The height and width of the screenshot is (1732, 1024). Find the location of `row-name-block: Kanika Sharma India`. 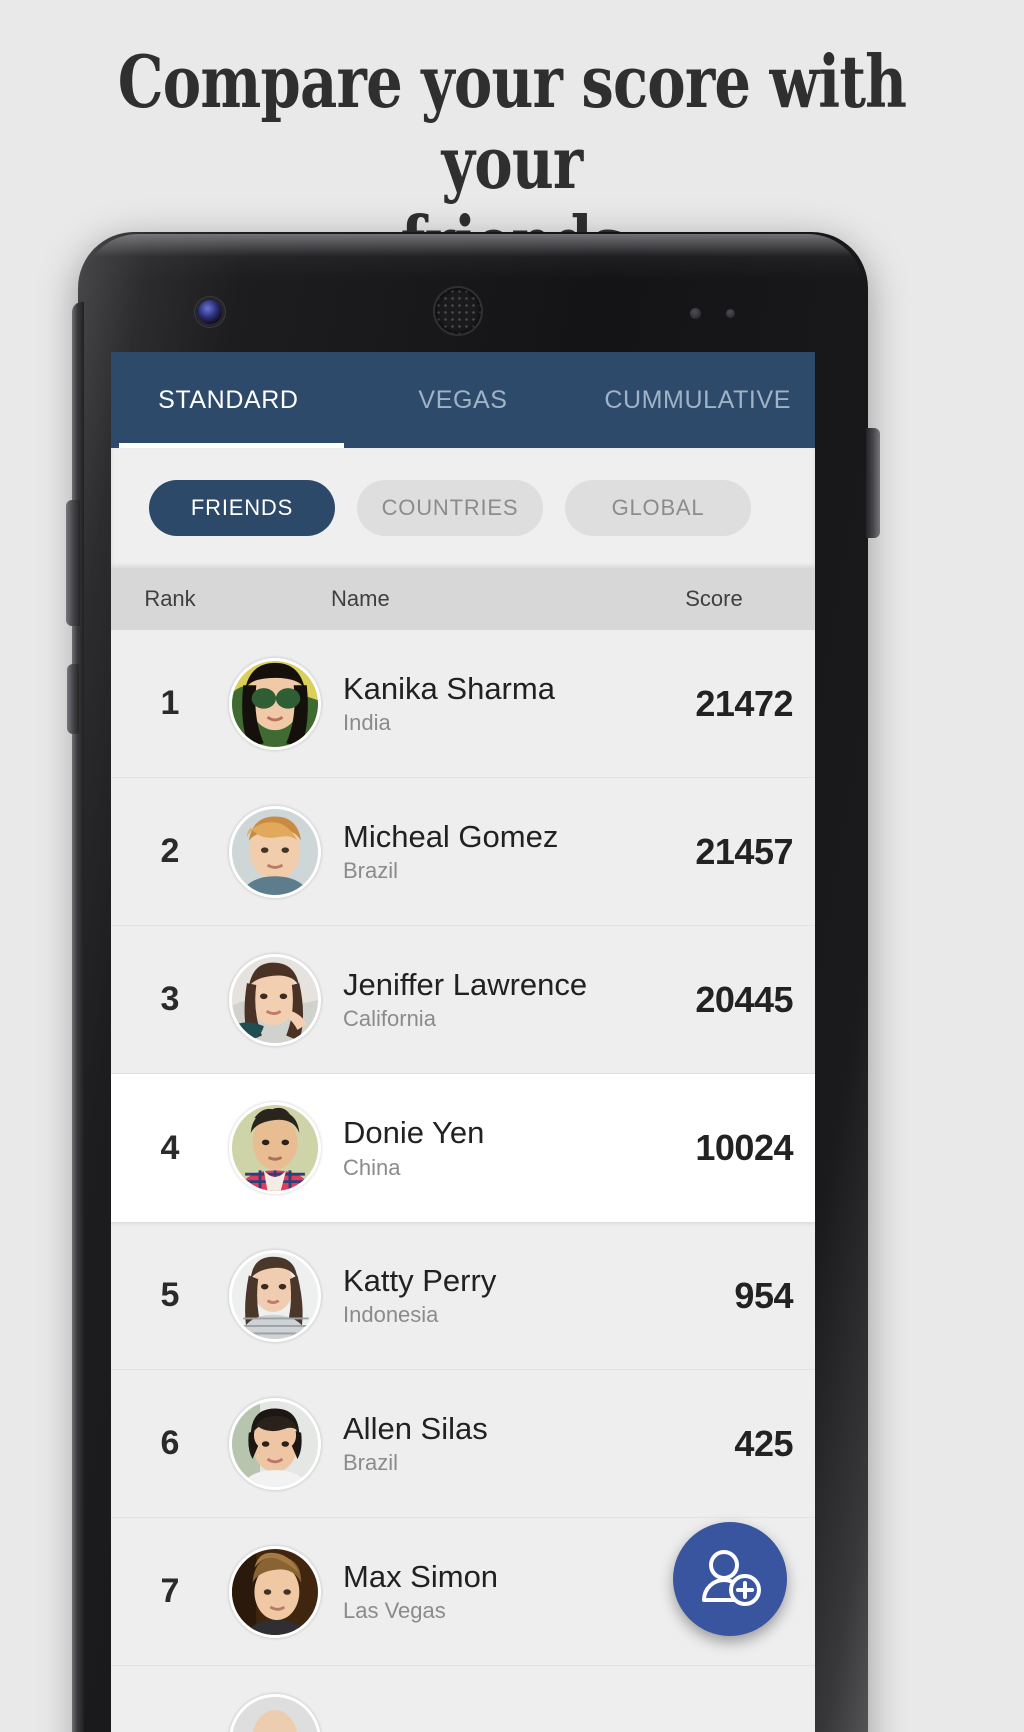

row-name-block: Kanika Sharma India is located at coordinates (473, 704).